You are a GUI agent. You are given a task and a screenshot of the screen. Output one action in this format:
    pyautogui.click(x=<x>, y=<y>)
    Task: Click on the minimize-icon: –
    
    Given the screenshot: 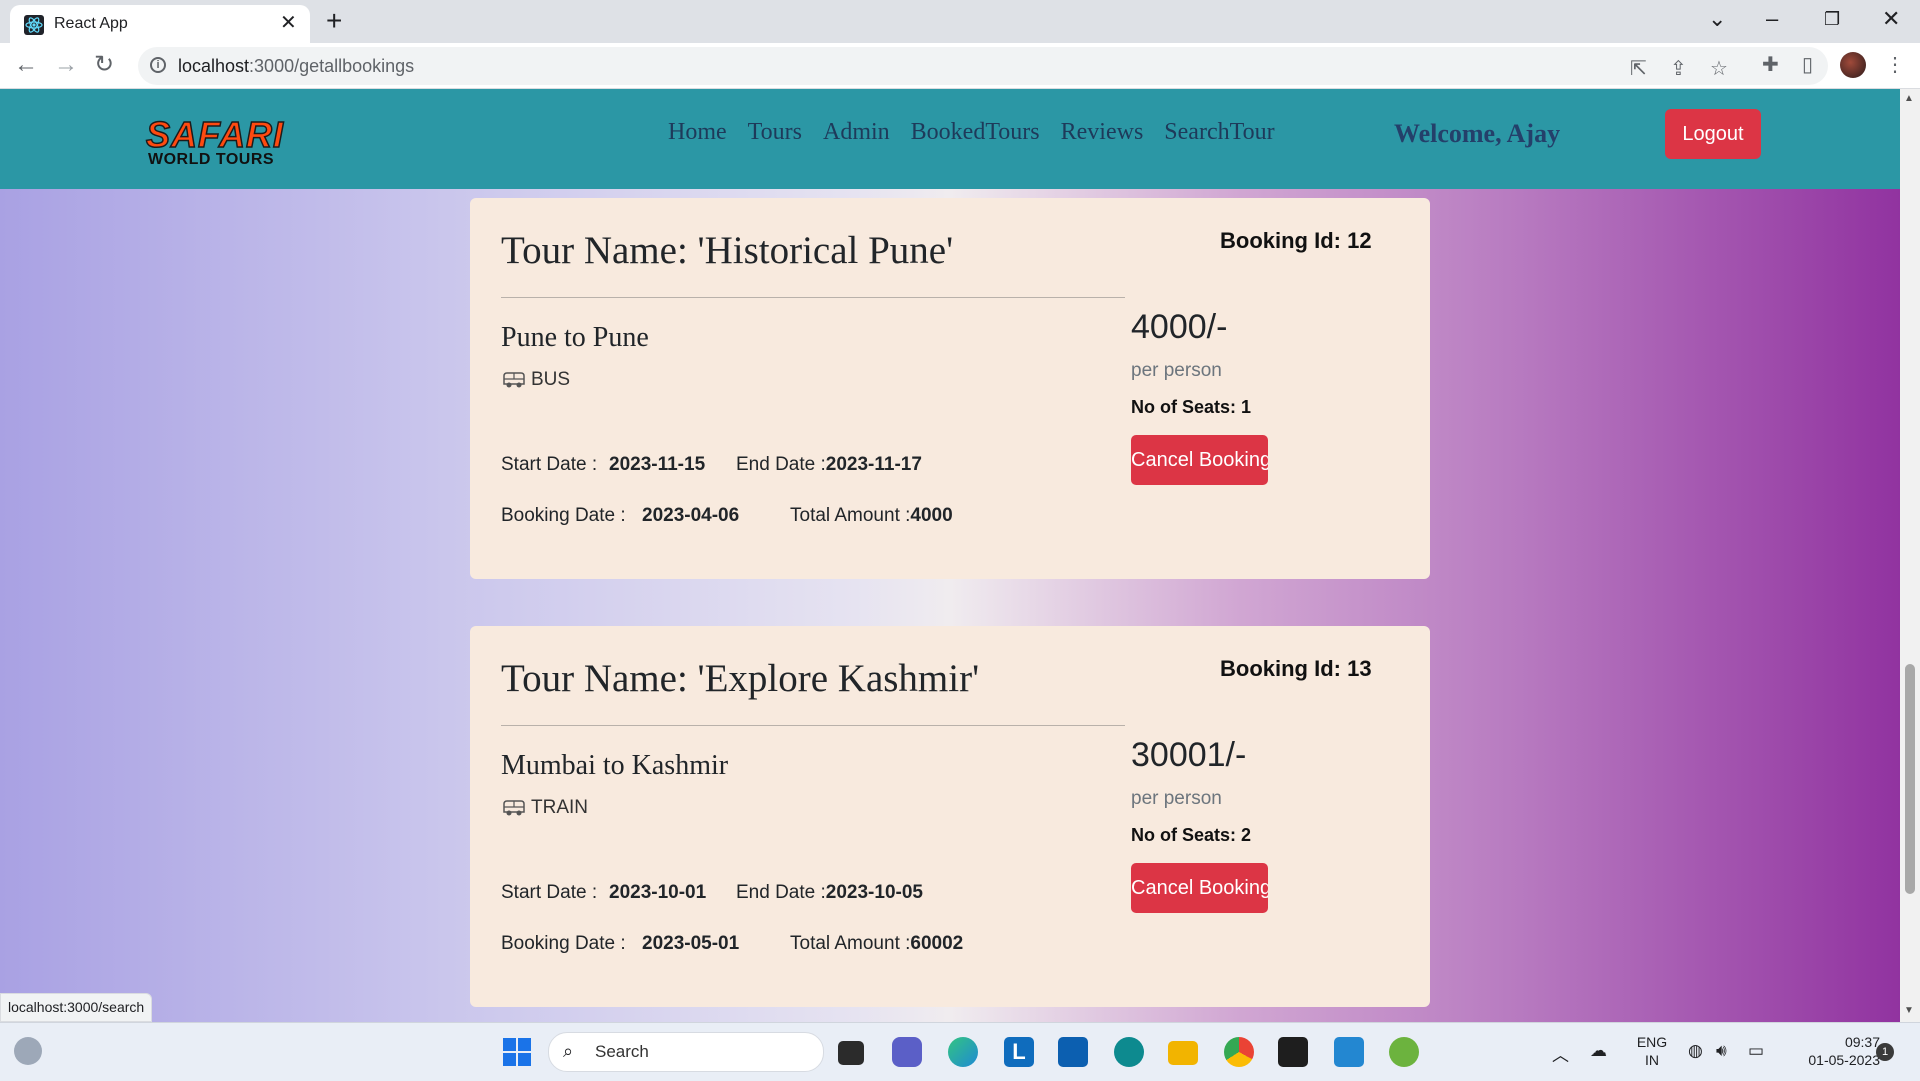 What is the action you would take?
    pyautogui.click(x=1772, y=19)
    